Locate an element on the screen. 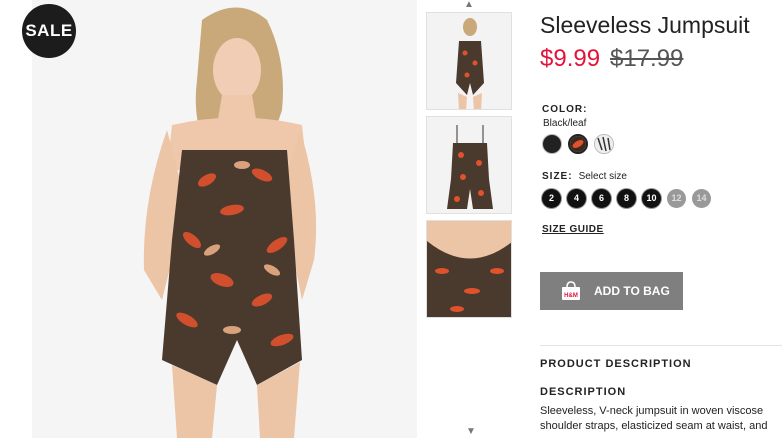 This screenshot has width=782, height=438. chevron-down-icon: ▼ is located at coordinates (471, 431).